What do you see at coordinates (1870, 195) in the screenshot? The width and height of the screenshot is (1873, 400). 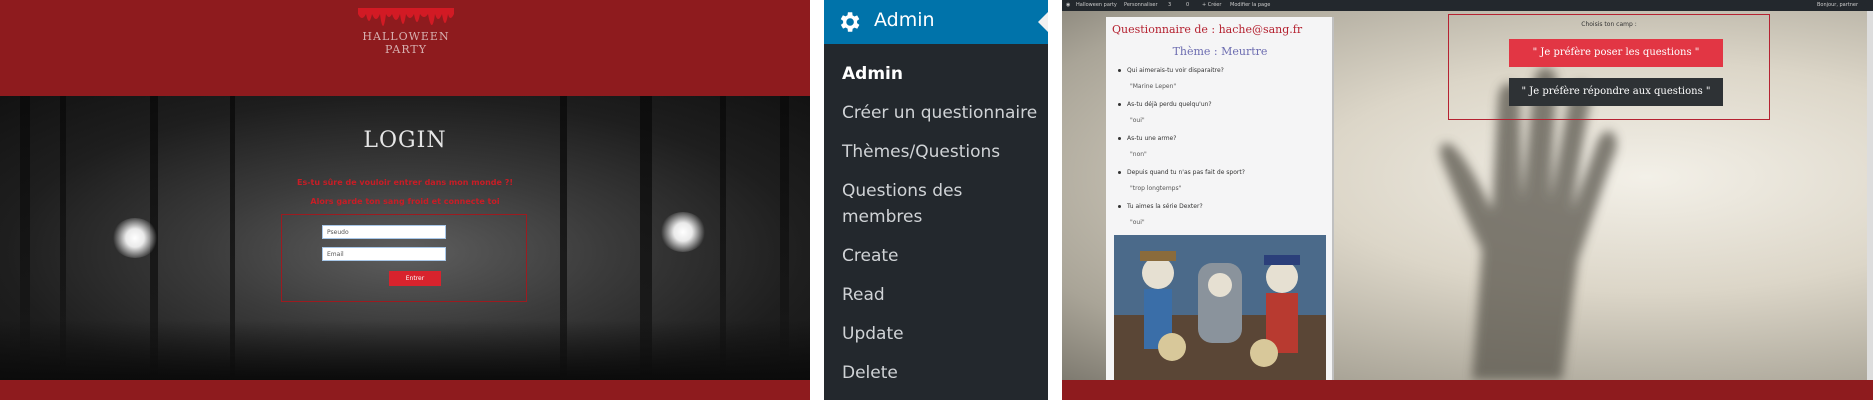 I see `scrollbar` at bounding box center [1870, 195].